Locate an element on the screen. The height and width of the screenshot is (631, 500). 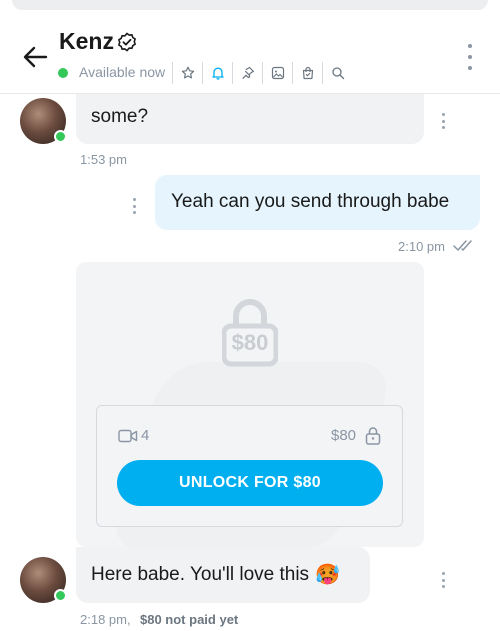
message-text: Yeah can you send through babe is located at coordinates (310, 201).